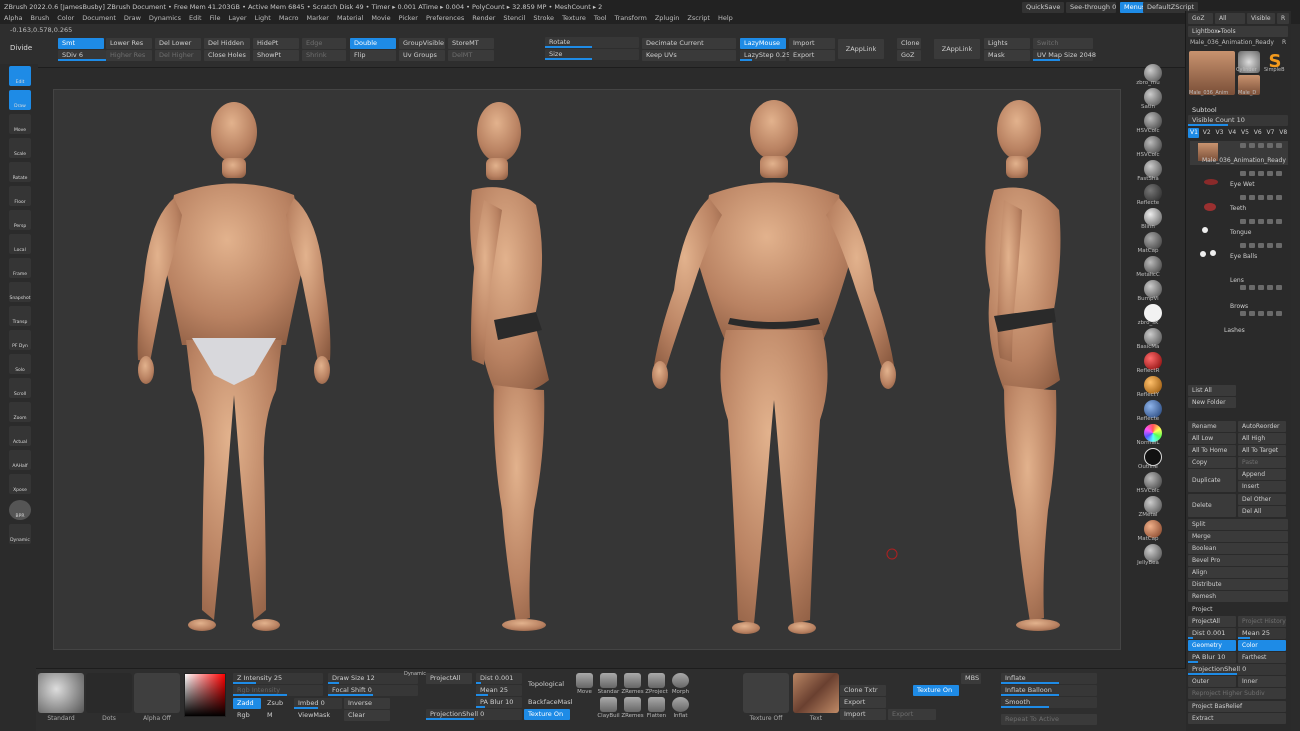  Describe the element at coordinates (20, 124) in the screenshot. I see `move-mode-button: Move` at that location.